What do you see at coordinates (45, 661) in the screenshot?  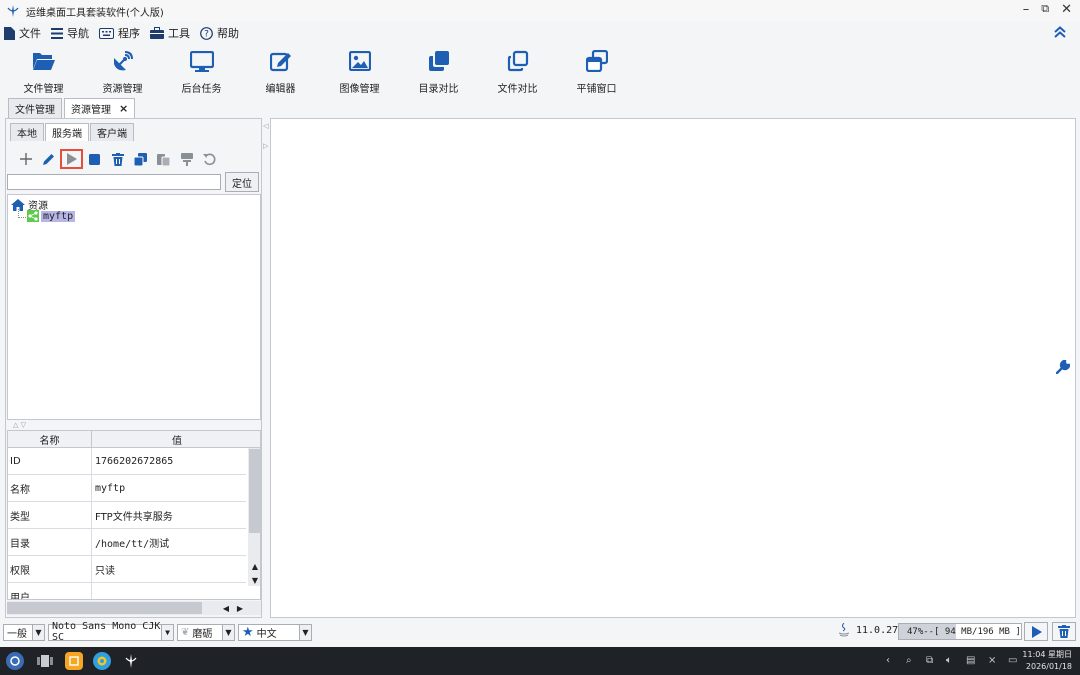 I see `multitask-view-icon` at bounding box center [45, 661].